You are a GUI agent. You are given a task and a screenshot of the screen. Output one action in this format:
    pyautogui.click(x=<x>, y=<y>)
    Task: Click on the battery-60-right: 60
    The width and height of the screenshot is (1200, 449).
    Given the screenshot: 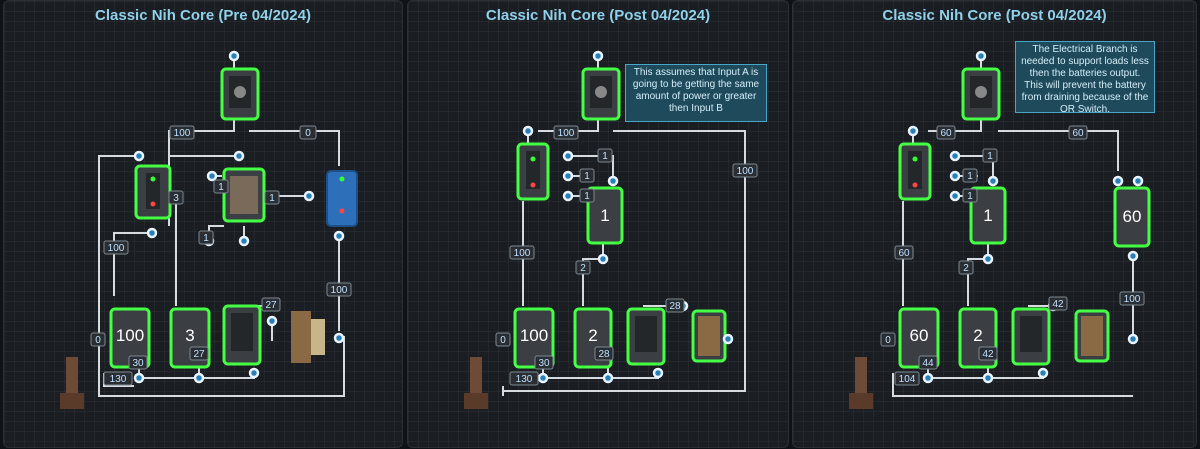 What is the action you would take?
    pyautogui.click(x=1132, y=217)
    